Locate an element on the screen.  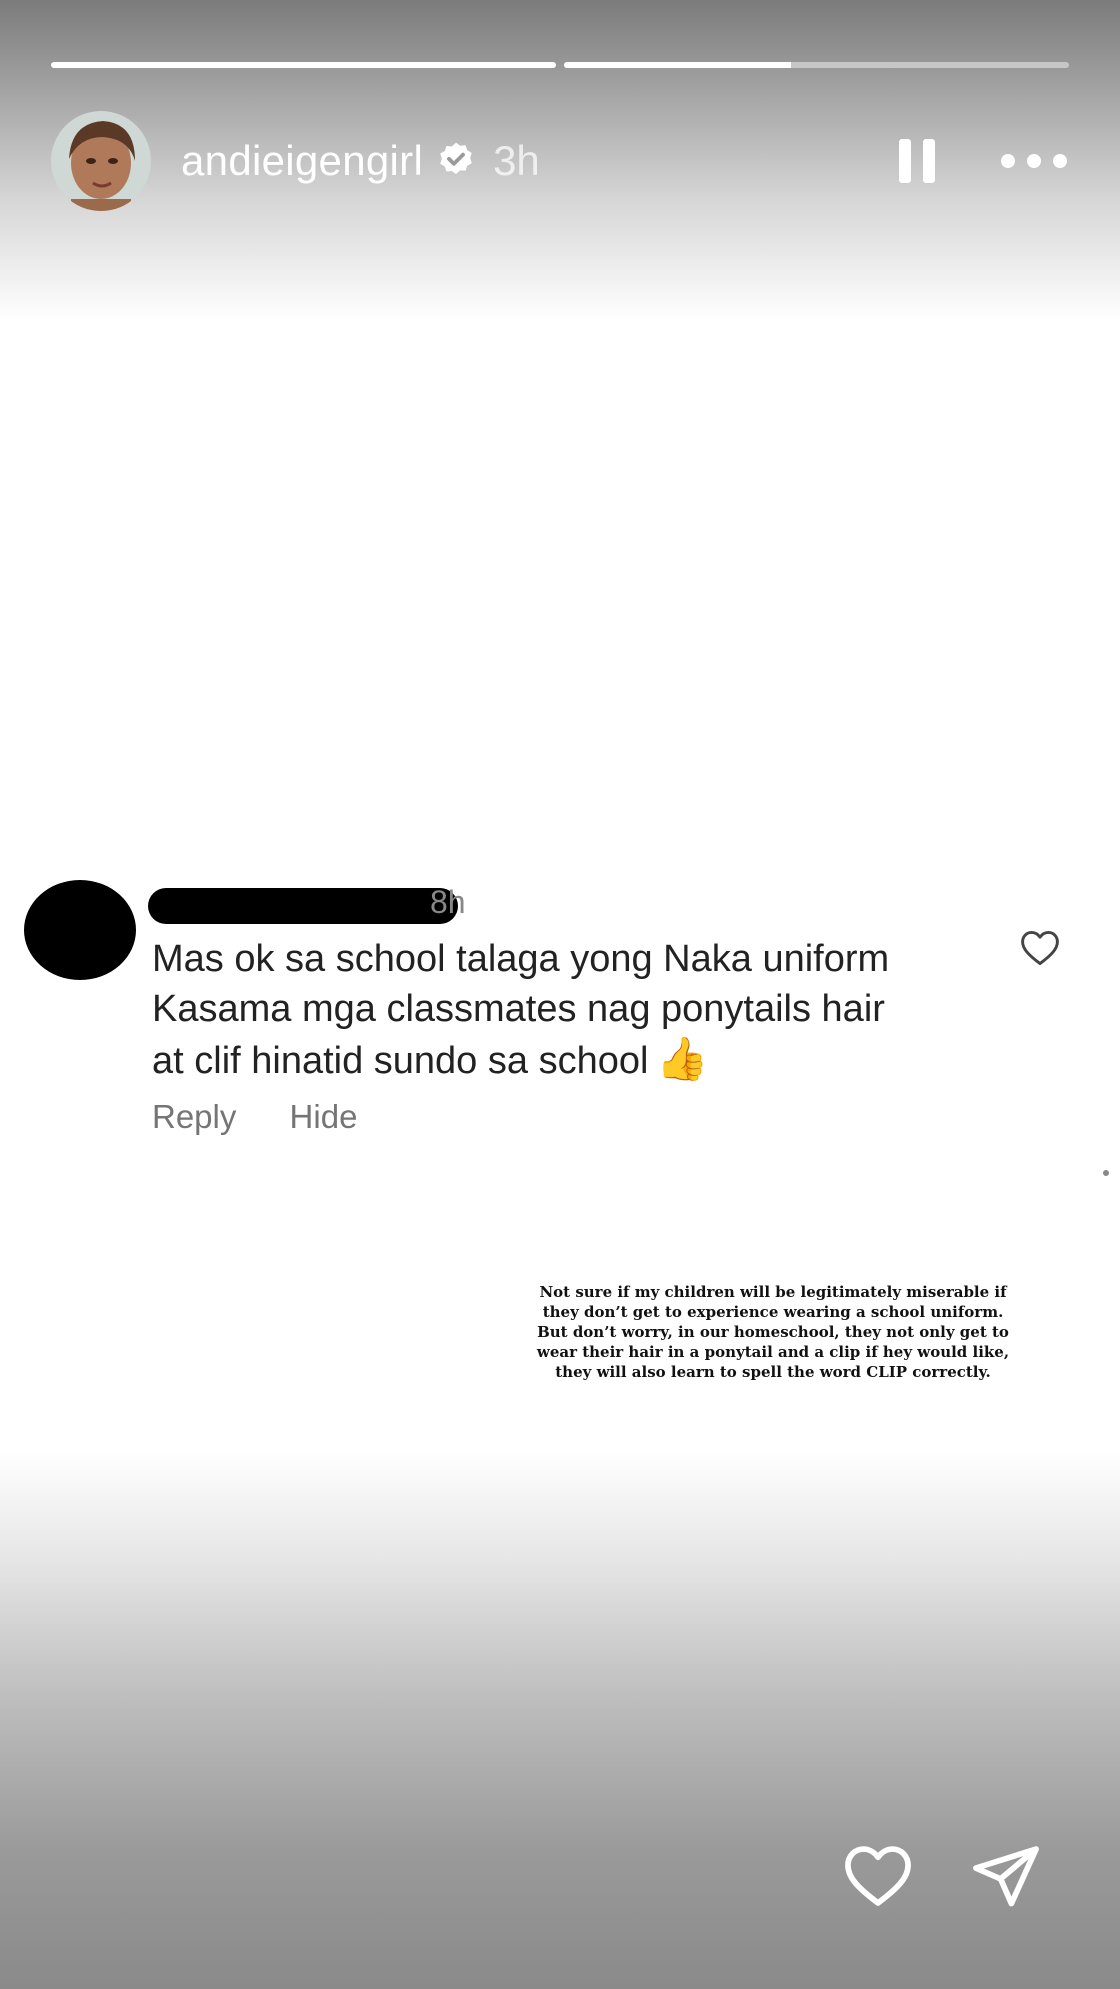
comment-line: at clif hinatid sundo sa school is located at coordinates (400, 1061).